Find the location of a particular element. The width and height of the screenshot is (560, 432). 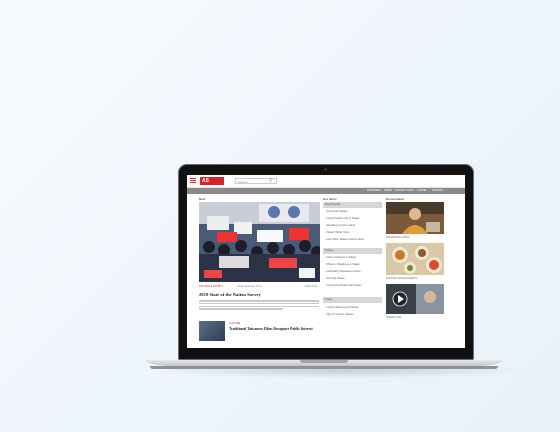

nav-item: OPINION is located at coordinates (437, 191).